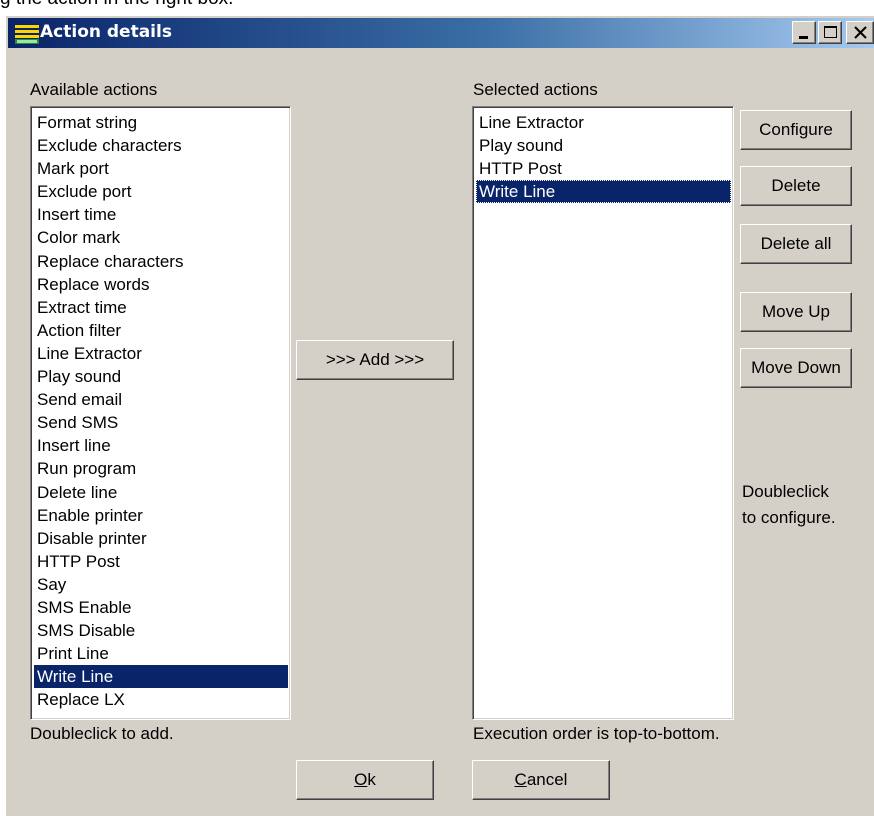 Image resolution: width=874 pixels, height=816 pixels. Describe the element at coordinates (361, 779) in the screenshot. I see `ok-mnemonic: O` at that location.